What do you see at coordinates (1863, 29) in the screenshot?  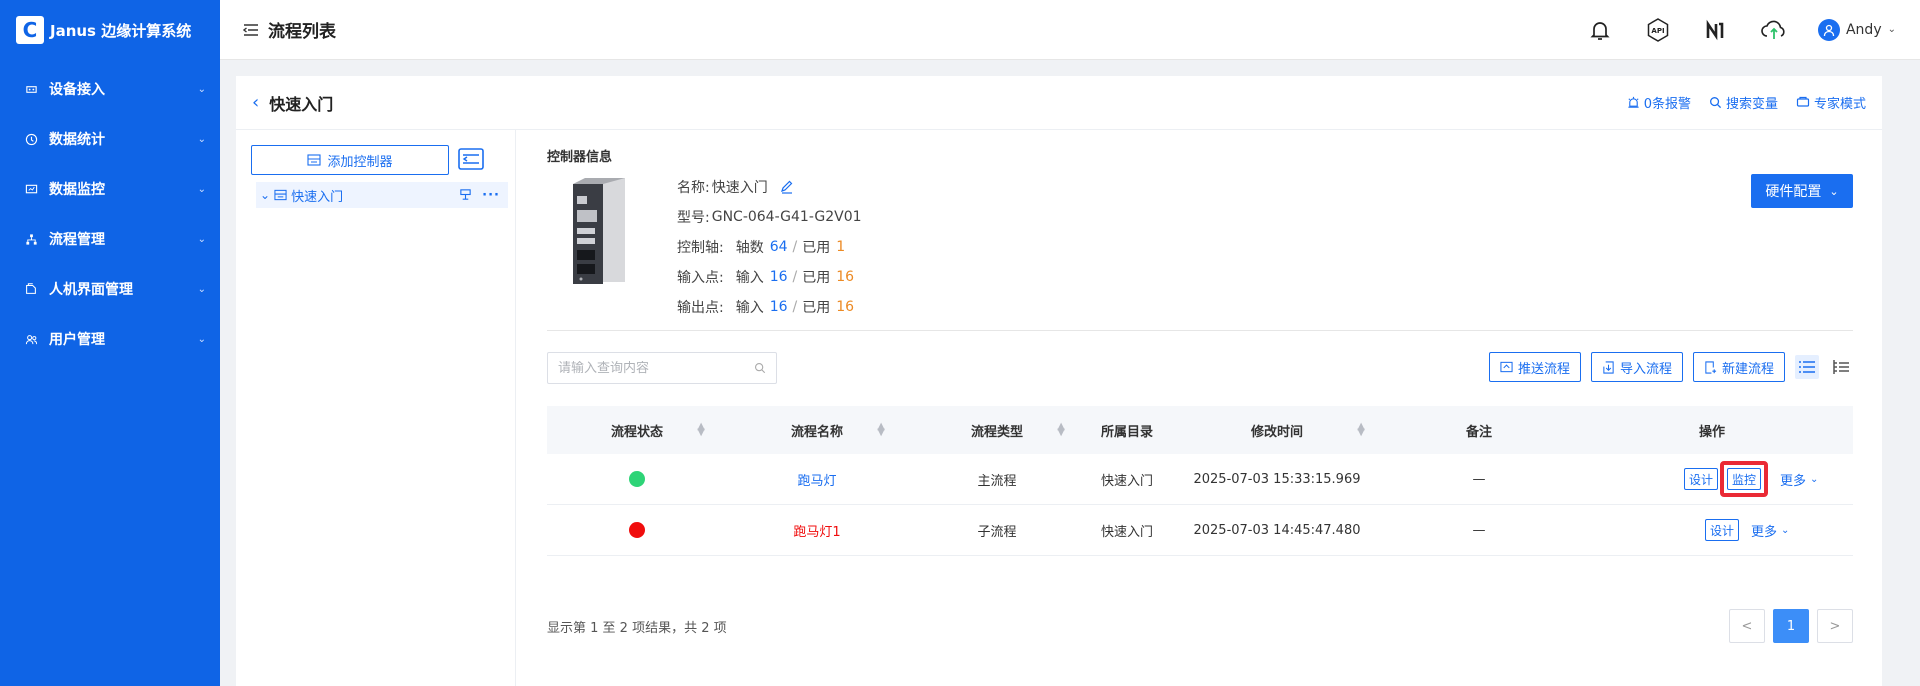 I see `username: Andy` at bounding box center [1863, 29].